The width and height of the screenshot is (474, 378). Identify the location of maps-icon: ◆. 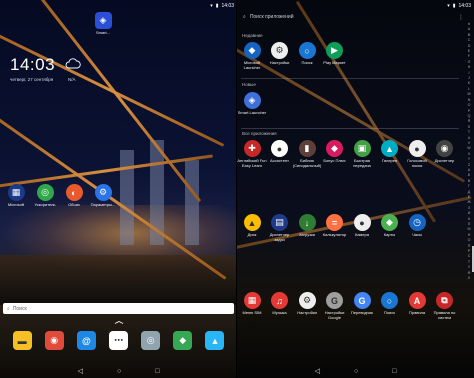
(183, 340).